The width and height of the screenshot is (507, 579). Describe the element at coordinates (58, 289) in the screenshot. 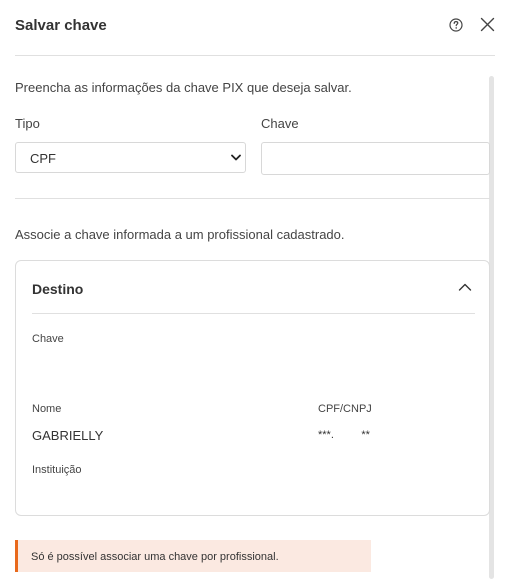

I see `destino-title: Destino` at that location.